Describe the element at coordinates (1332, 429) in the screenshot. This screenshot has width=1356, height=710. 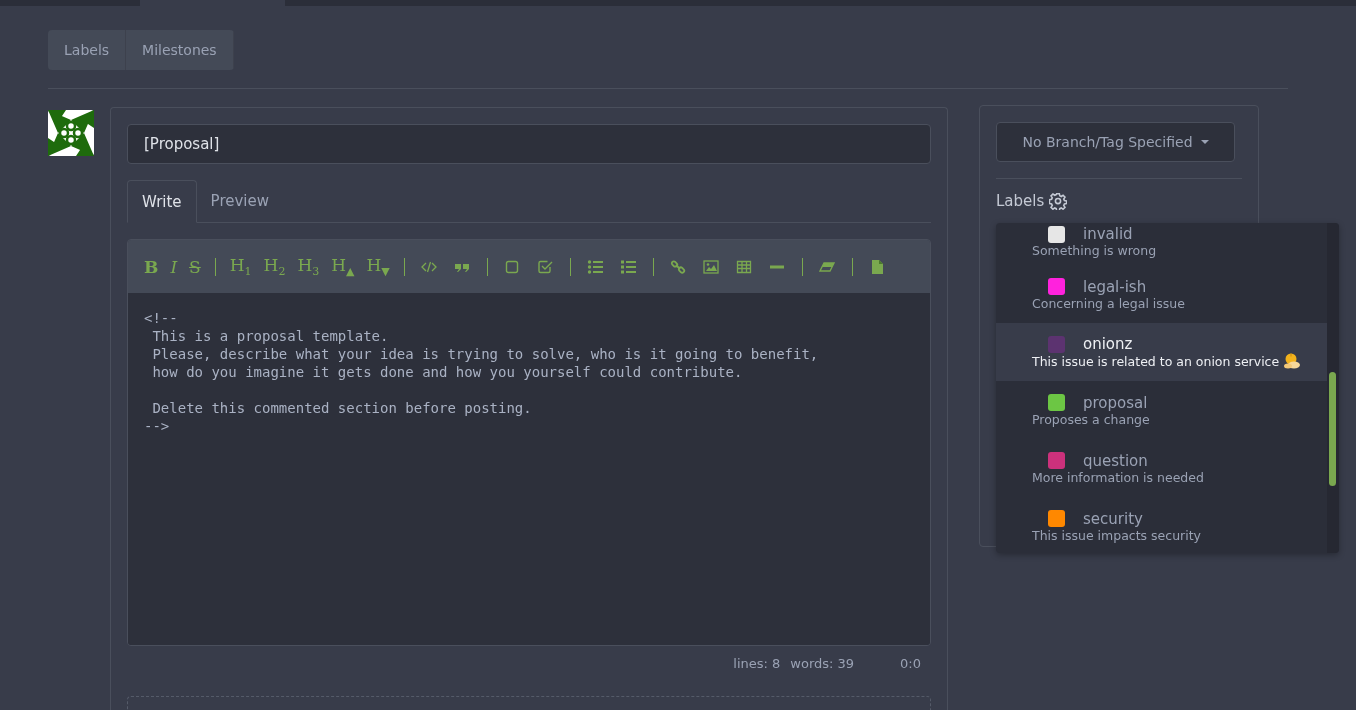
I see `scrollbar-thumb` at that location.